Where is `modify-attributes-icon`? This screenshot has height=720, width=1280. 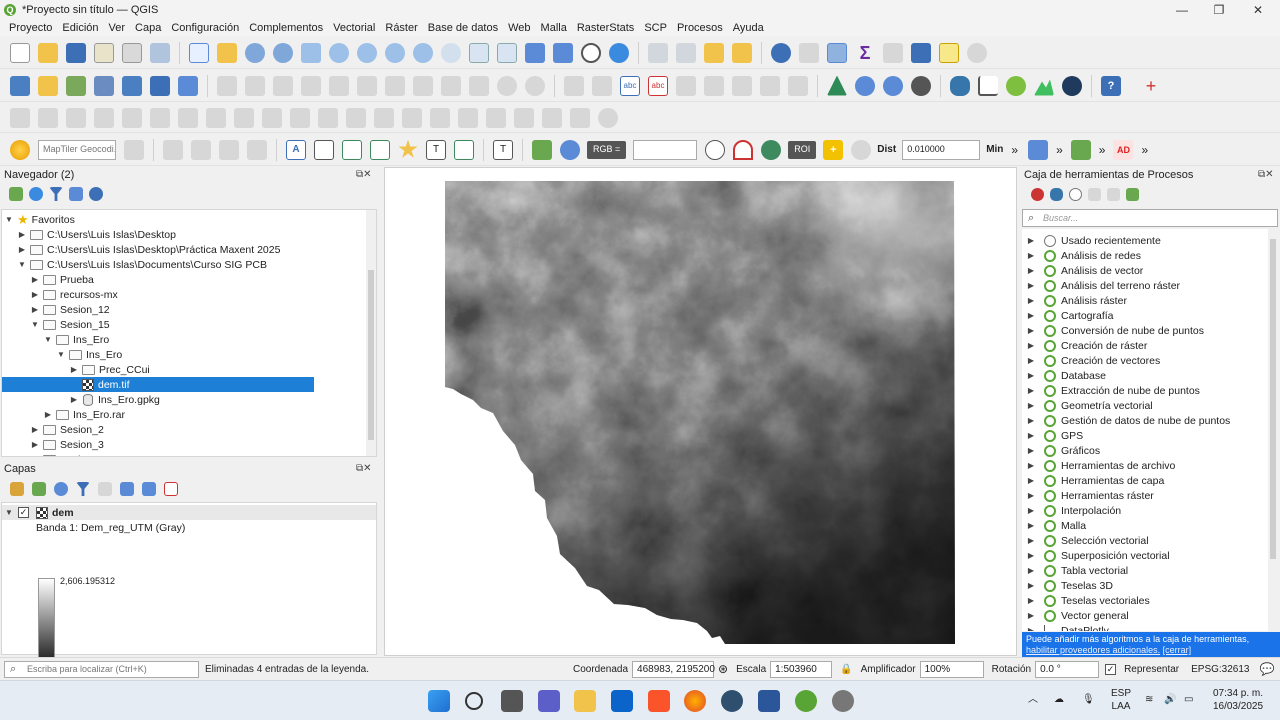 modify-attributes-icon is located at coordinates (367, 85).